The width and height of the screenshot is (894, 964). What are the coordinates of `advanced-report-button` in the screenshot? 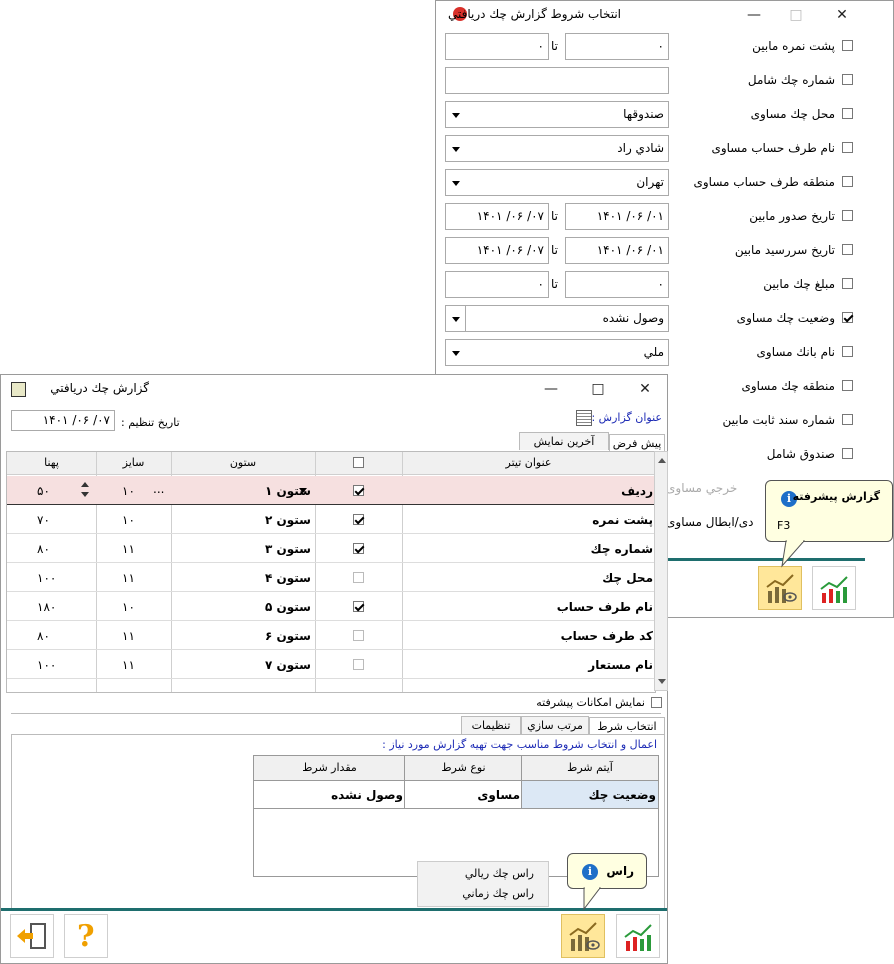 It's located at (780, 588).